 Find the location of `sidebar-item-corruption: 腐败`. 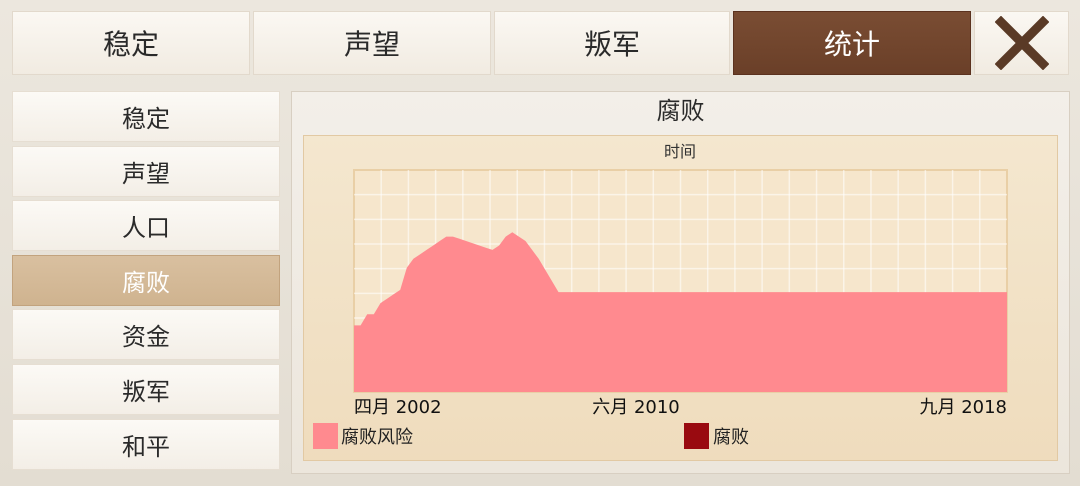

sidebar-item-corruption: 腐败 is located at coordinates (146, 280).